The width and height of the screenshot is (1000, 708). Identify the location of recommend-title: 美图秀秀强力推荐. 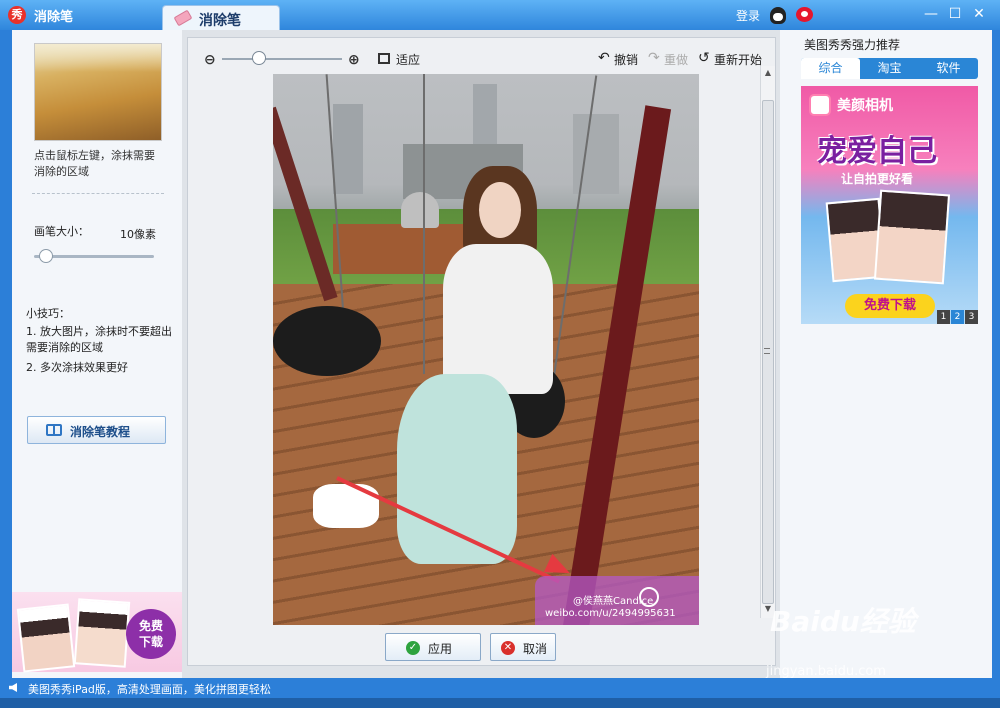
(852, 45).